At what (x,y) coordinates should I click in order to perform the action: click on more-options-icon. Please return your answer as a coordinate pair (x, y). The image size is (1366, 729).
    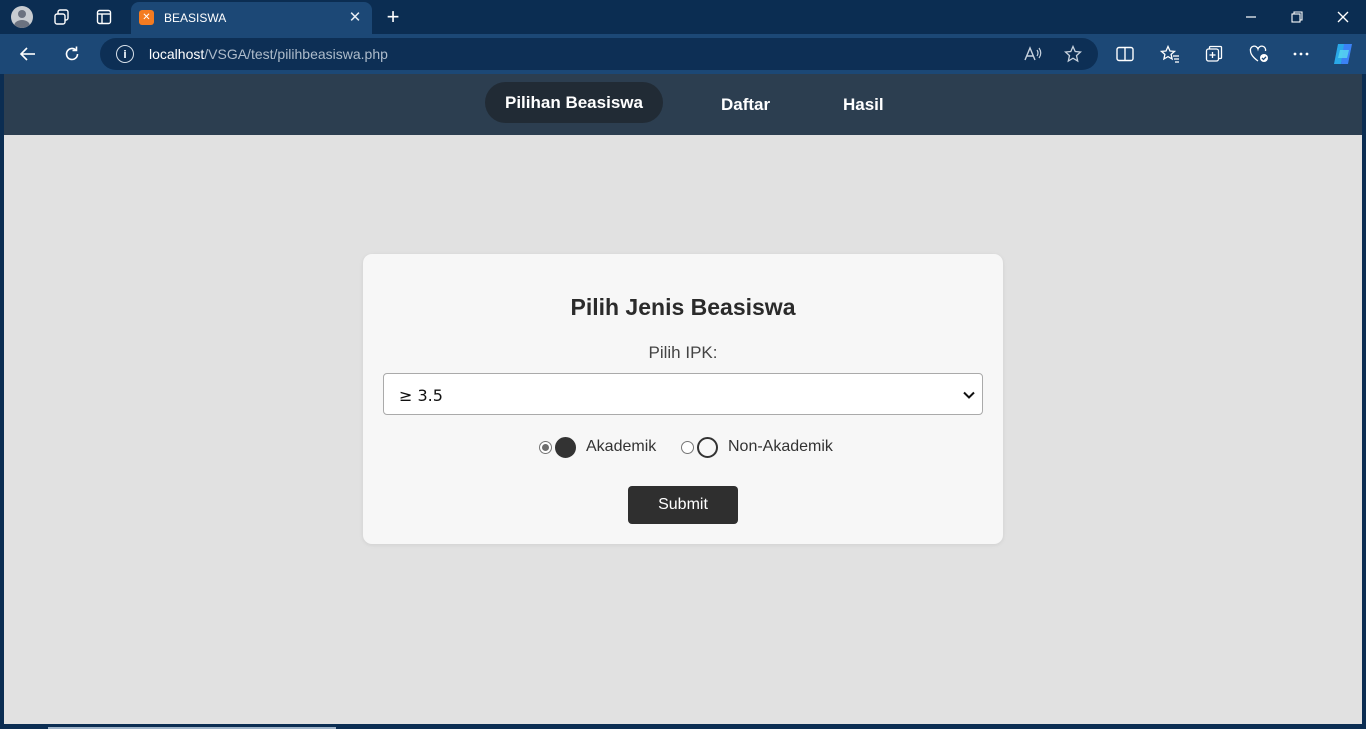
    Looking at the image, I should click on (1301, 54).